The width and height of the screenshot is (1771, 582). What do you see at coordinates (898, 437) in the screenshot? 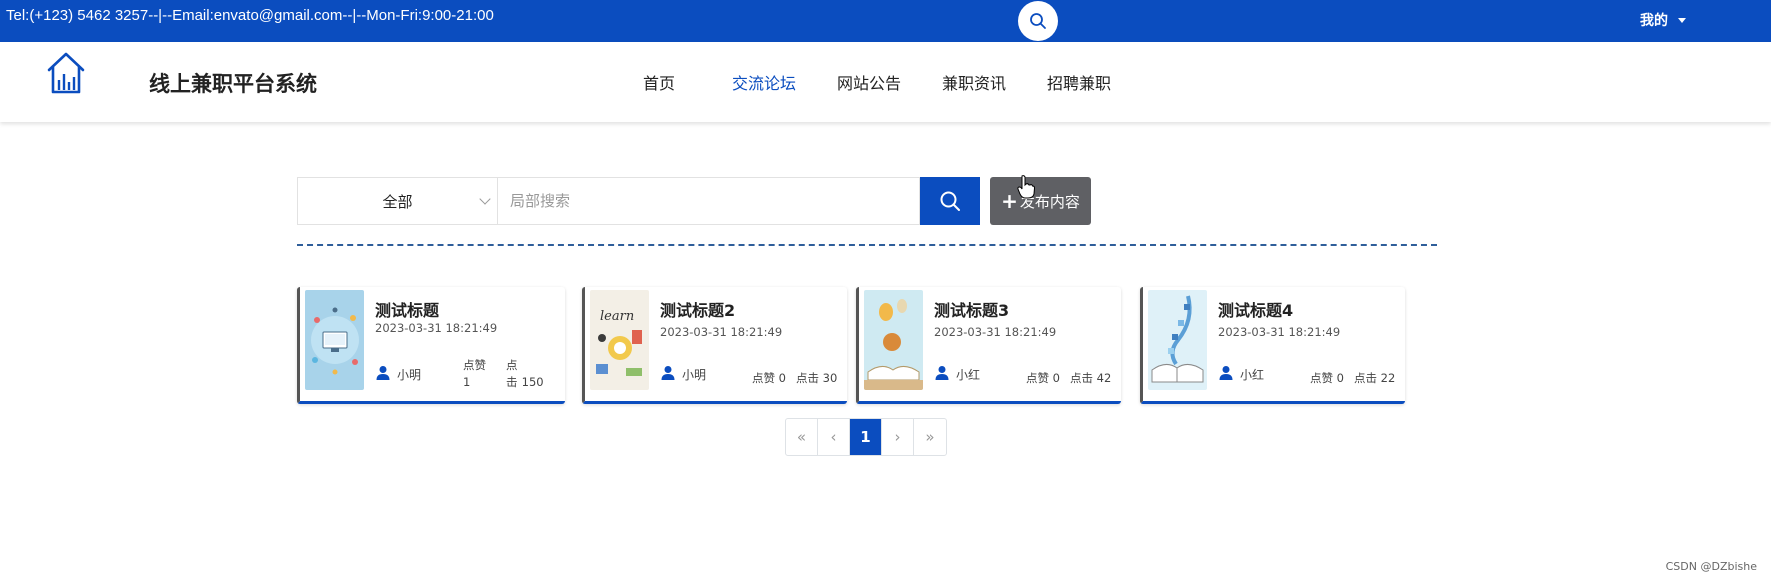
I see `next-page-button: ›` at bounding box center [898, 437].